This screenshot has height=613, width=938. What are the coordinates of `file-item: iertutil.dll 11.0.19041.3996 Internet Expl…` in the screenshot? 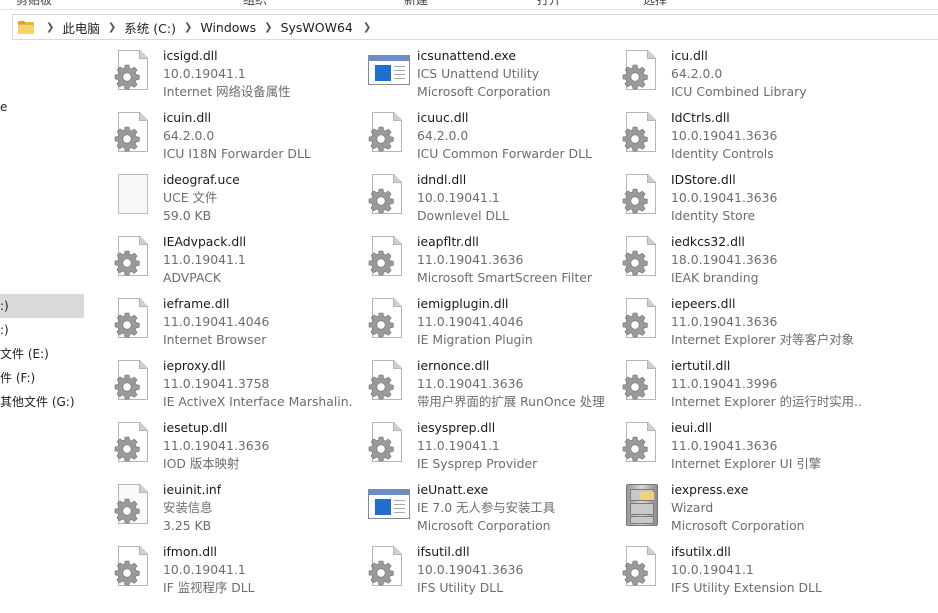 It's located at (735, 384).